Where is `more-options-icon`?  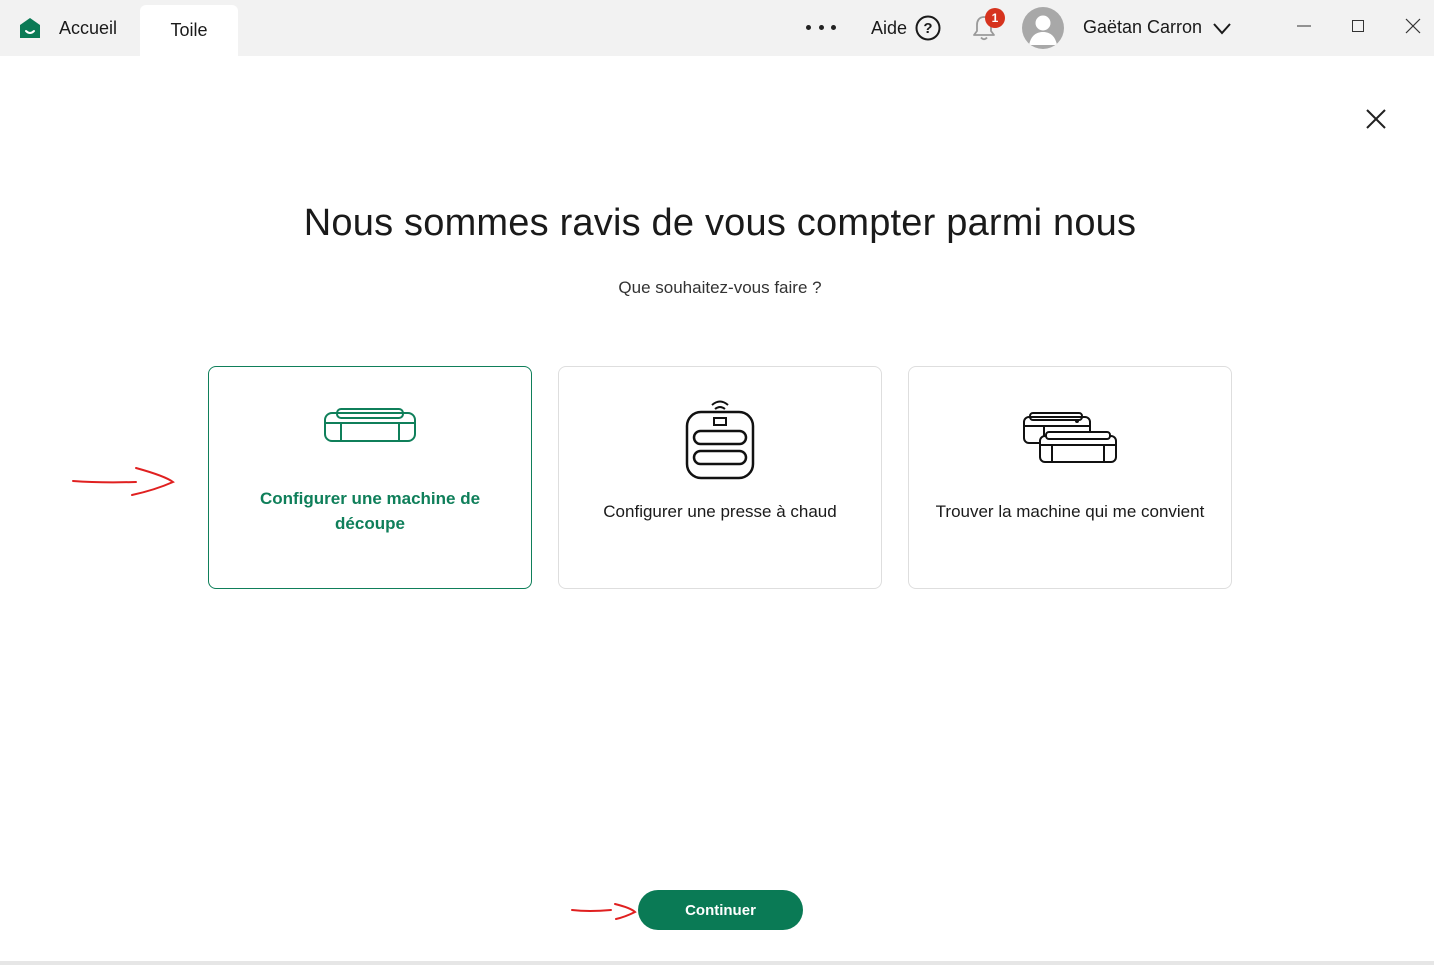
more-options-icon is located at coordinates (821, 27).